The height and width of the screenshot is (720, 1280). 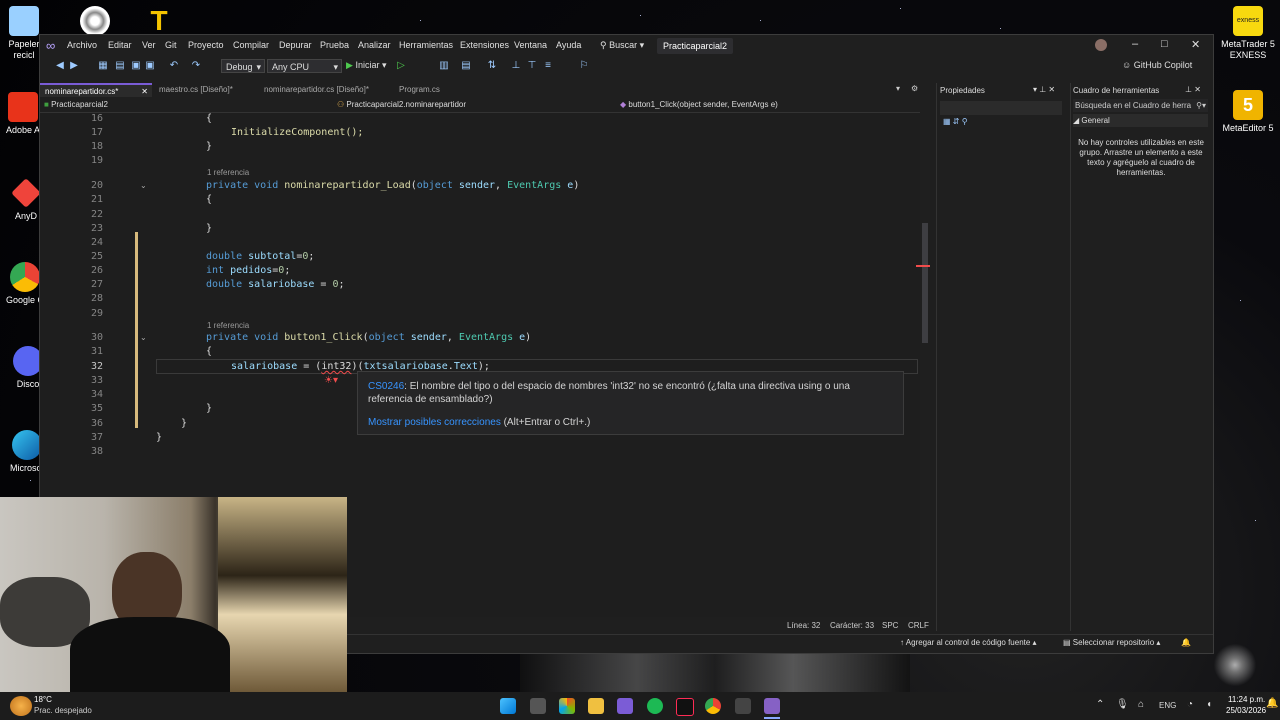 What do you see at coordinates (120, 66) in the screenshot?
I see `open-folder-icon: ▤` at bounding box center [120, 66].